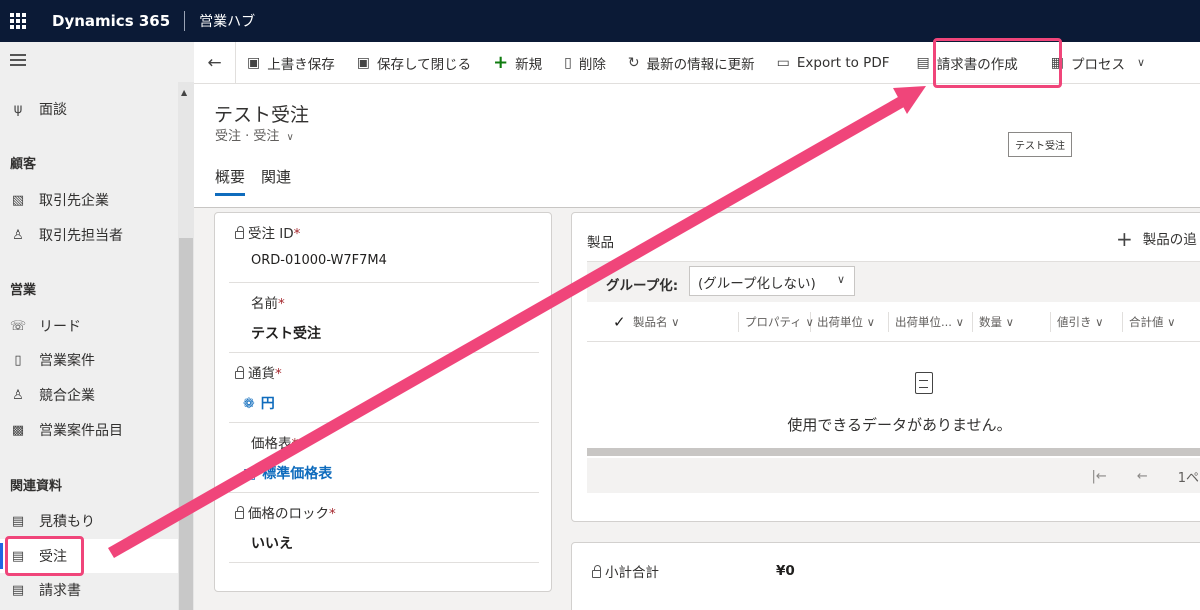  I want to click on field-label: 価格表*, so click(275, 444).